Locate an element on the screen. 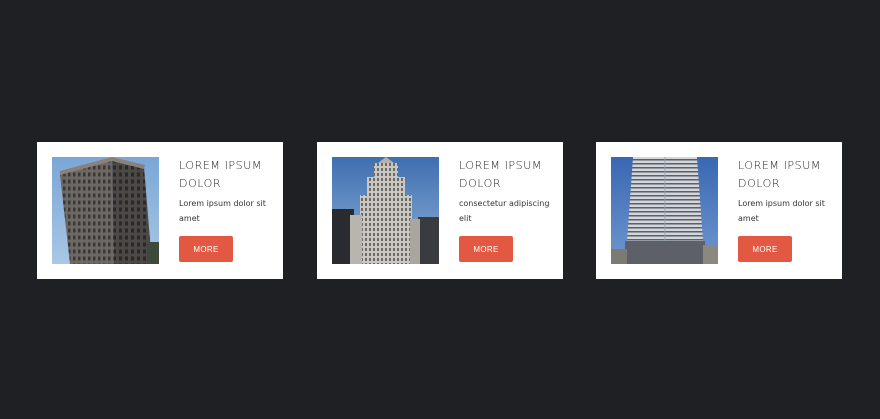 The width and height of the screenshot is (880, 419). card-description: consectetur adipiscing elit is located at coordinates (504, 211).